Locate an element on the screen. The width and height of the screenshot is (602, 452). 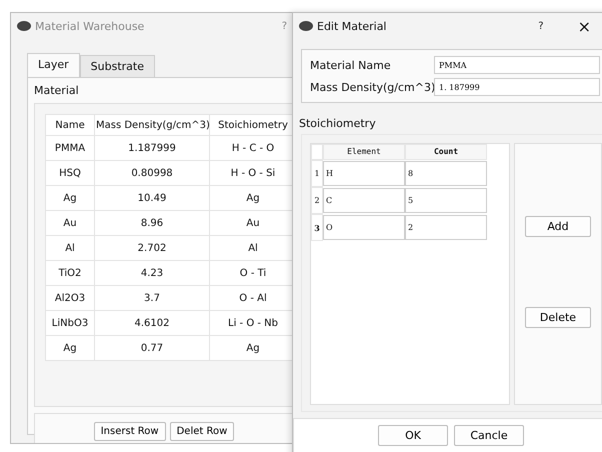
row-number: 3 is located at coordinates (317, 227).